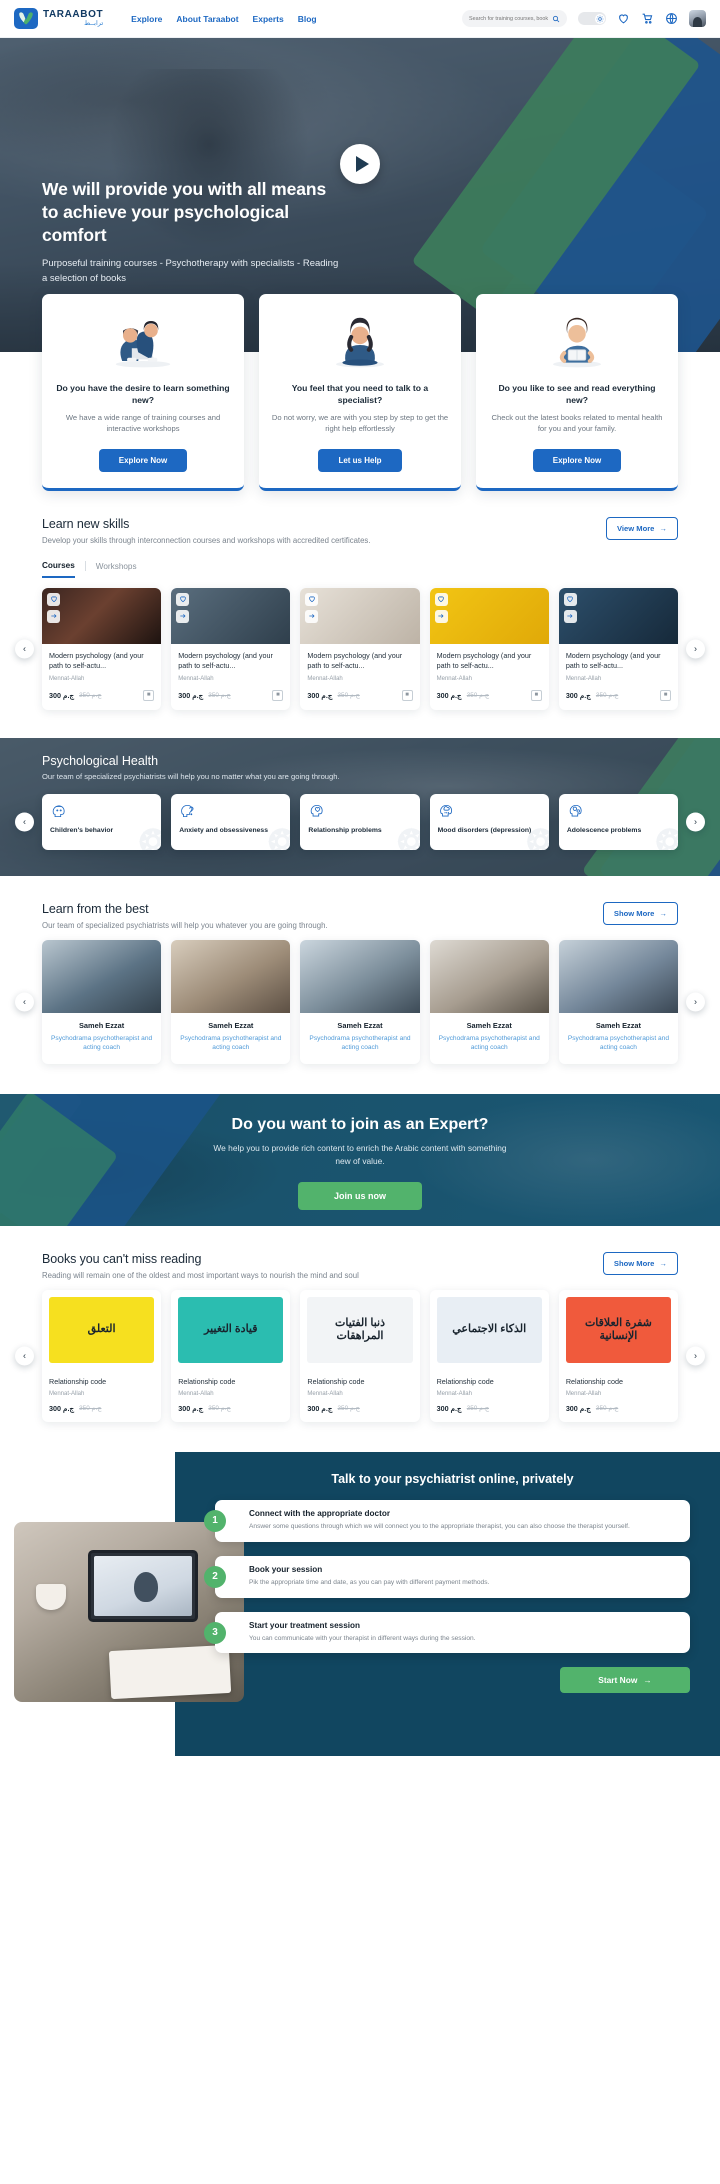 Image resolution: width=720 pixels, height=2184 pixels. Describe the element at coordinates (146, 19) in the screenshot. I see `nav-item-explore: Explore` at that location.